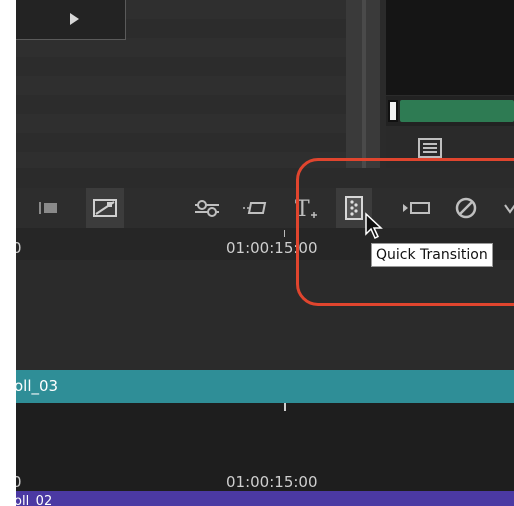  What do you see at coordinates (285, 407) in the screenshot?
I see `track-ruler-tick` at bounding box center [285, 407].